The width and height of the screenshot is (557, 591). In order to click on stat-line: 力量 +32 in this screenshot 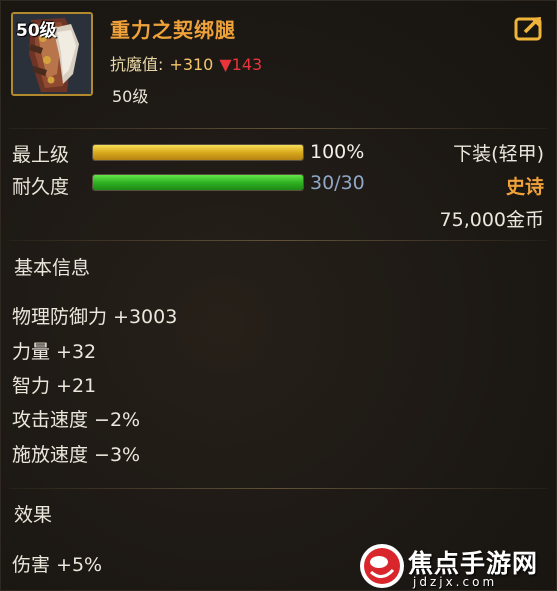, I will do `click(54, 352)`.